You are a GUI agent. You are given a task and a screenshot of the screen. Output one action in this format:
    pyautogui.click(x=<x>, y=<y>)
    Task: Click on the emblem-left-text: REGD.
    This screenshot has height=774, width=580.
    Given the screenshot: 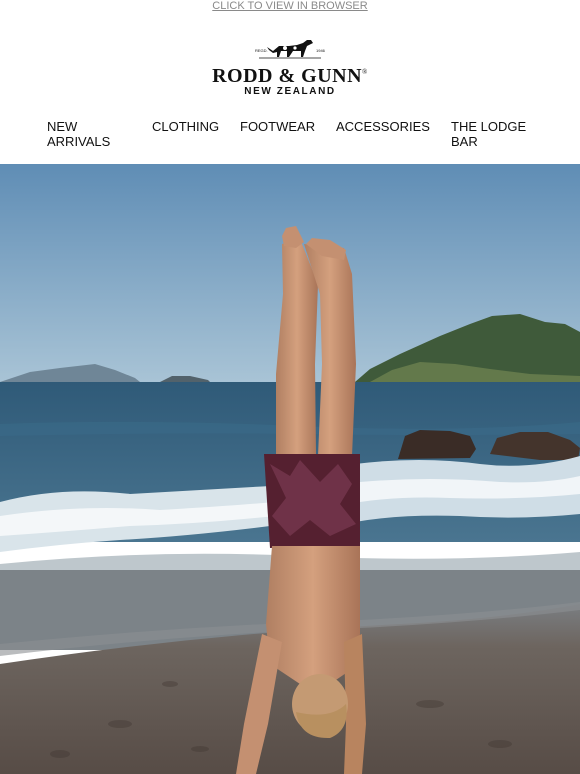 What is the action you would take?
    pyautogui.click(x=261, y=50)
    